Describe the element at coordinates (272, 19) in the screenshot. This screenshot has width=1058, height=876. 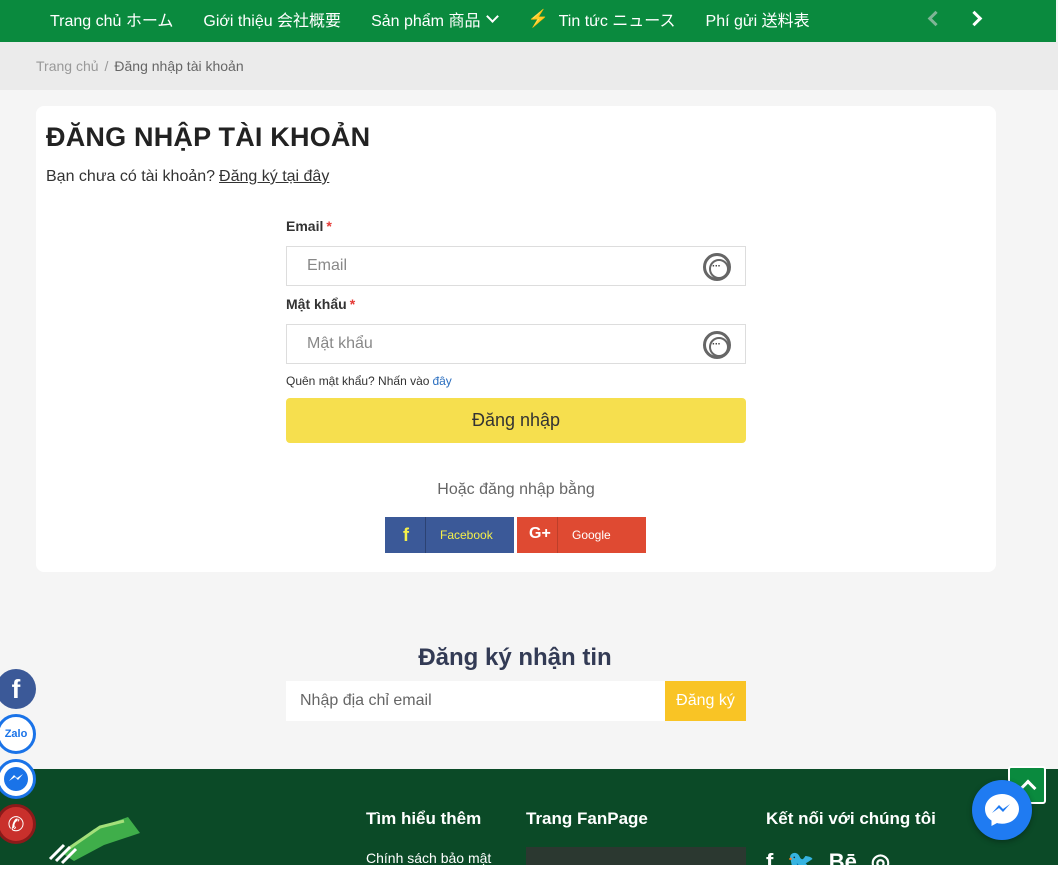
I see `nav-item-about: Giới thiệu 会社概要` at that location.